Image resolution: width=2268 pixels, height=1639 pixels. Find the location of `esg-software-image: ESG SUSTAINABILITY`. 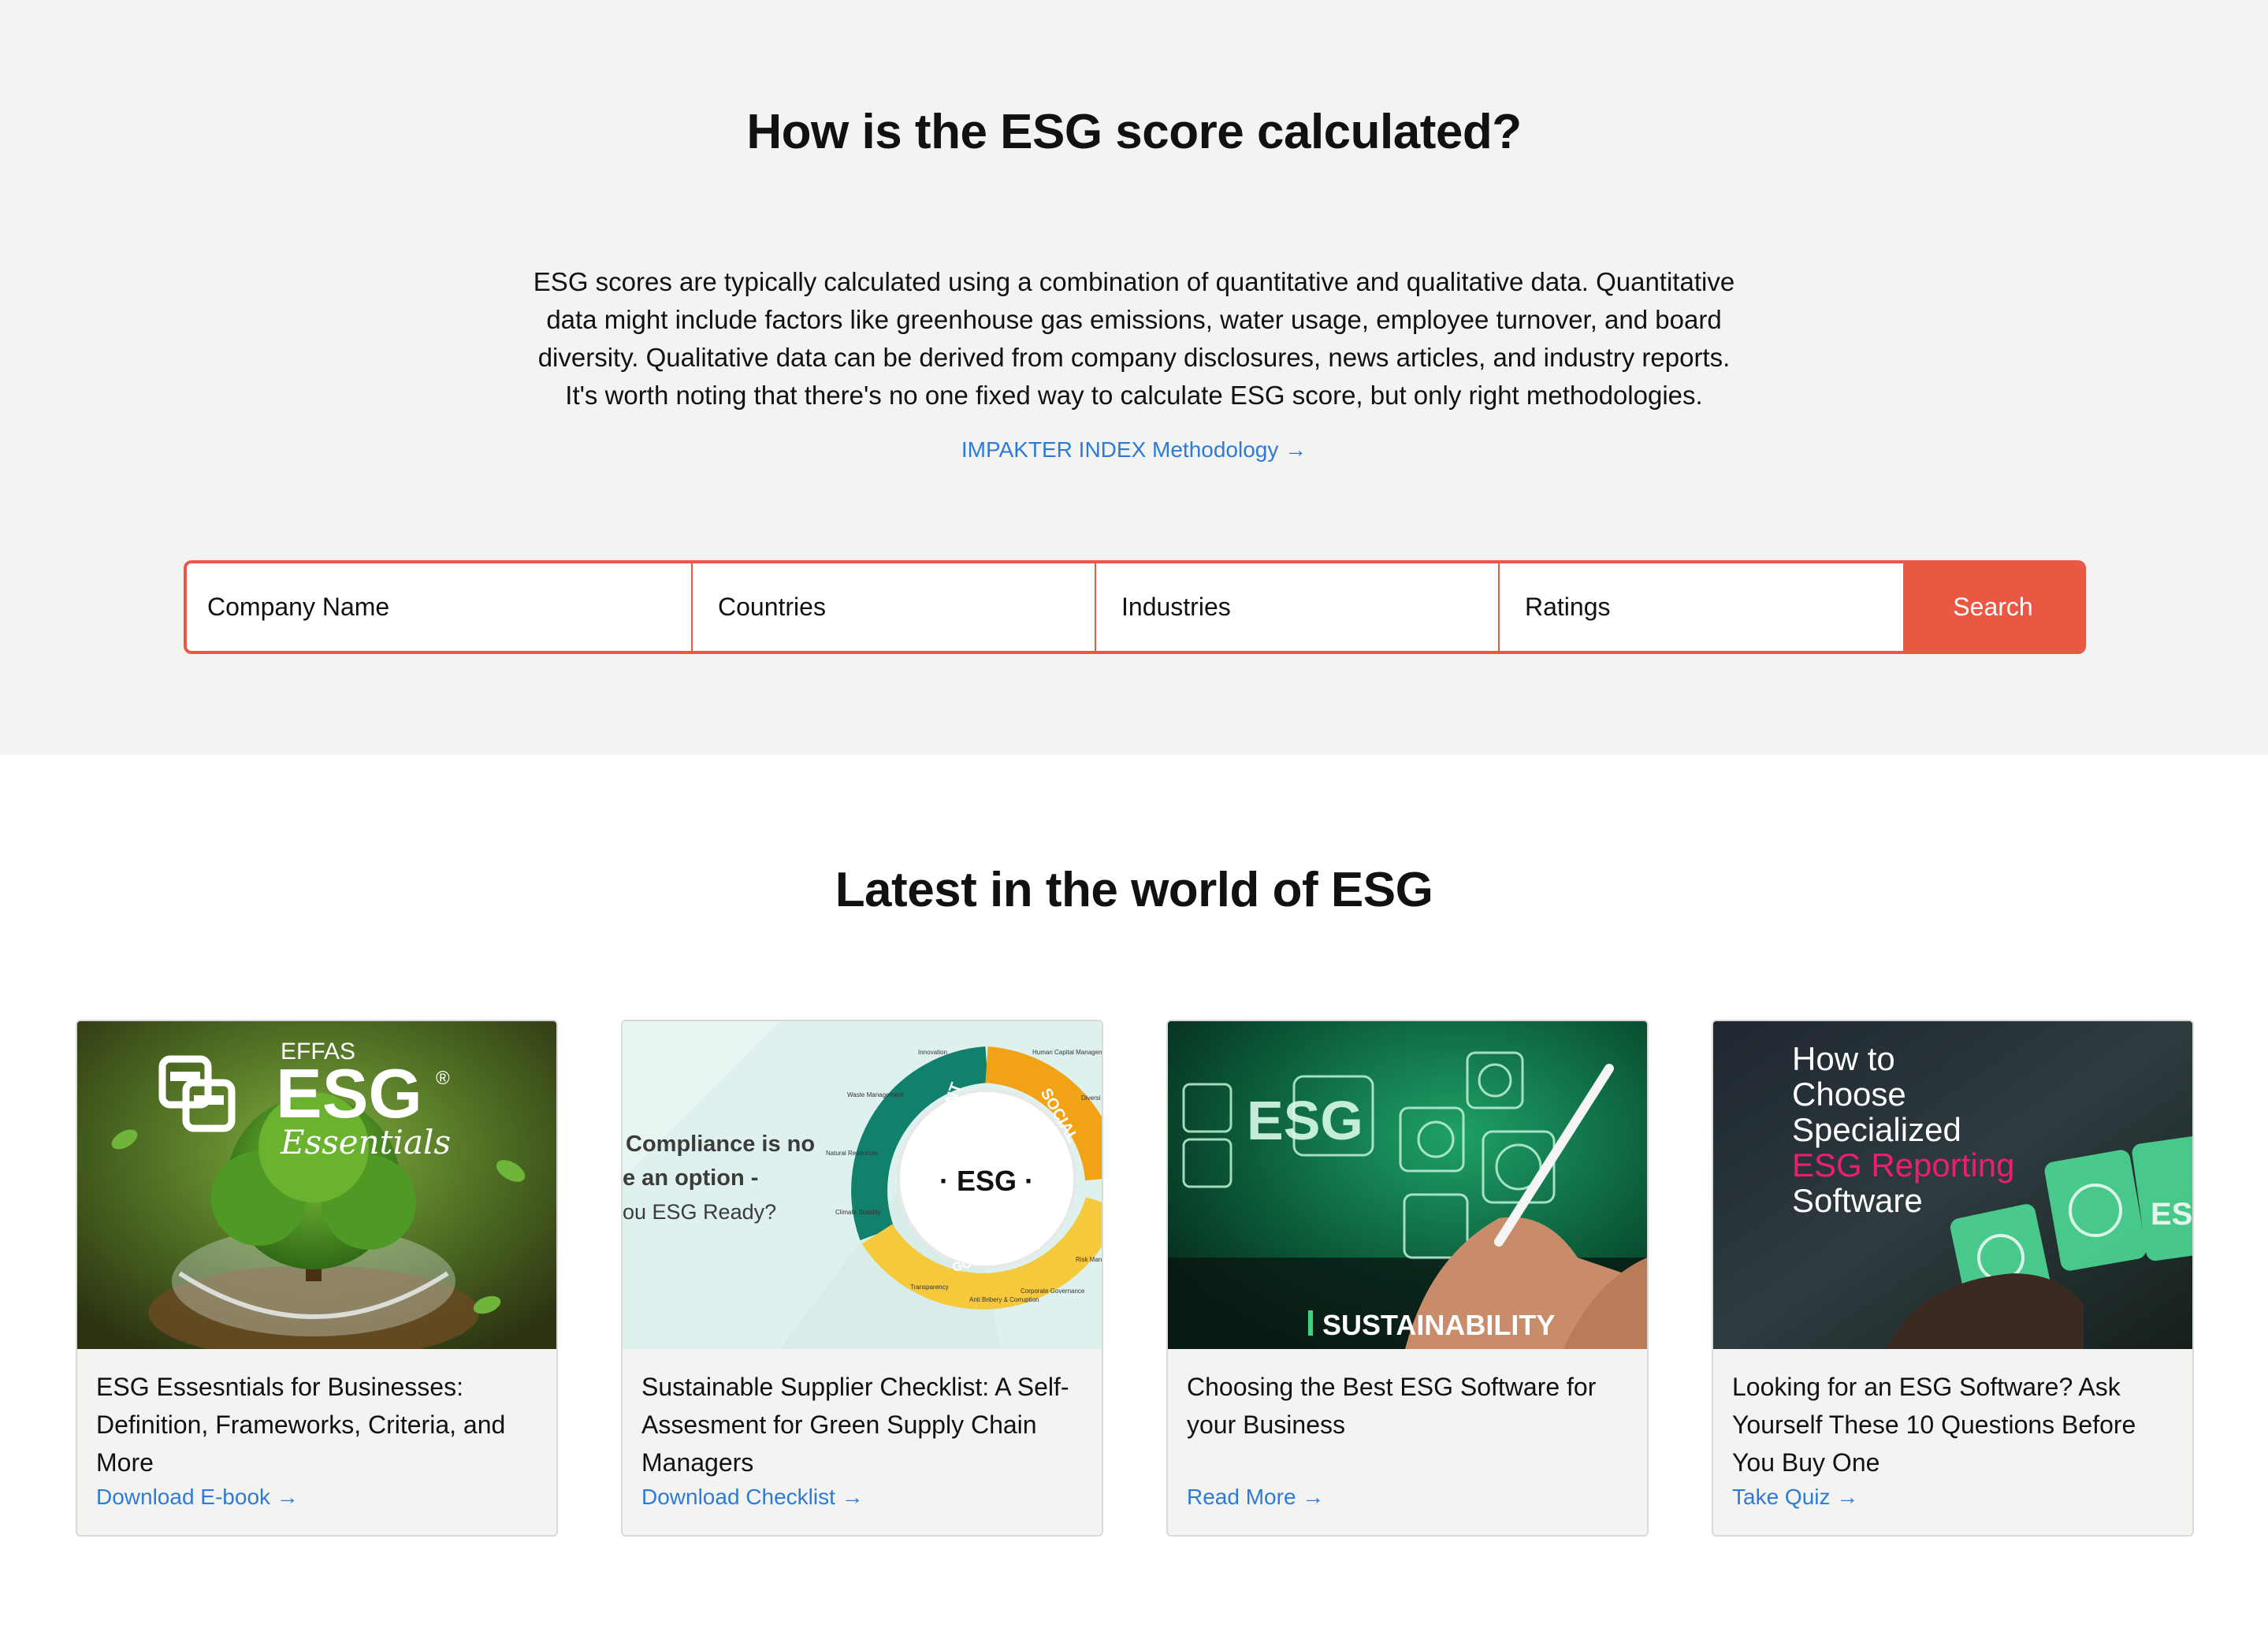

esg-software-image: ESG SUSTAINABILITY is located at coordinates (1407, 1185).